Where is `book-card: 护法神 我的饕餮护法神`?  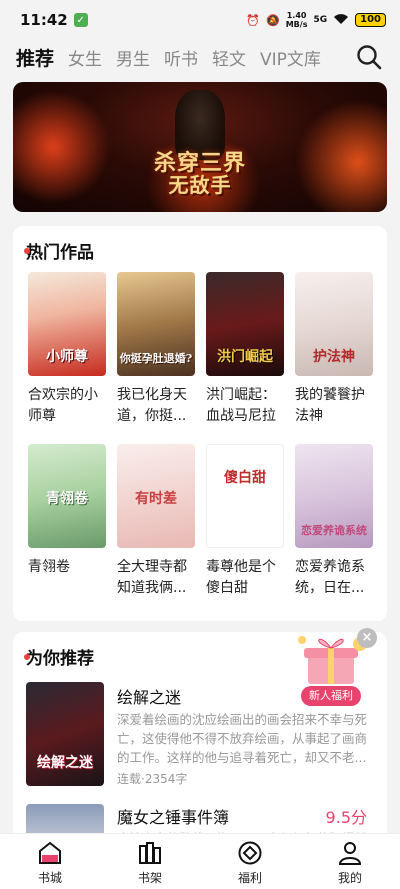
book-card: 护法神 我的饕餮护法神 is located at coordinates (334, 349).